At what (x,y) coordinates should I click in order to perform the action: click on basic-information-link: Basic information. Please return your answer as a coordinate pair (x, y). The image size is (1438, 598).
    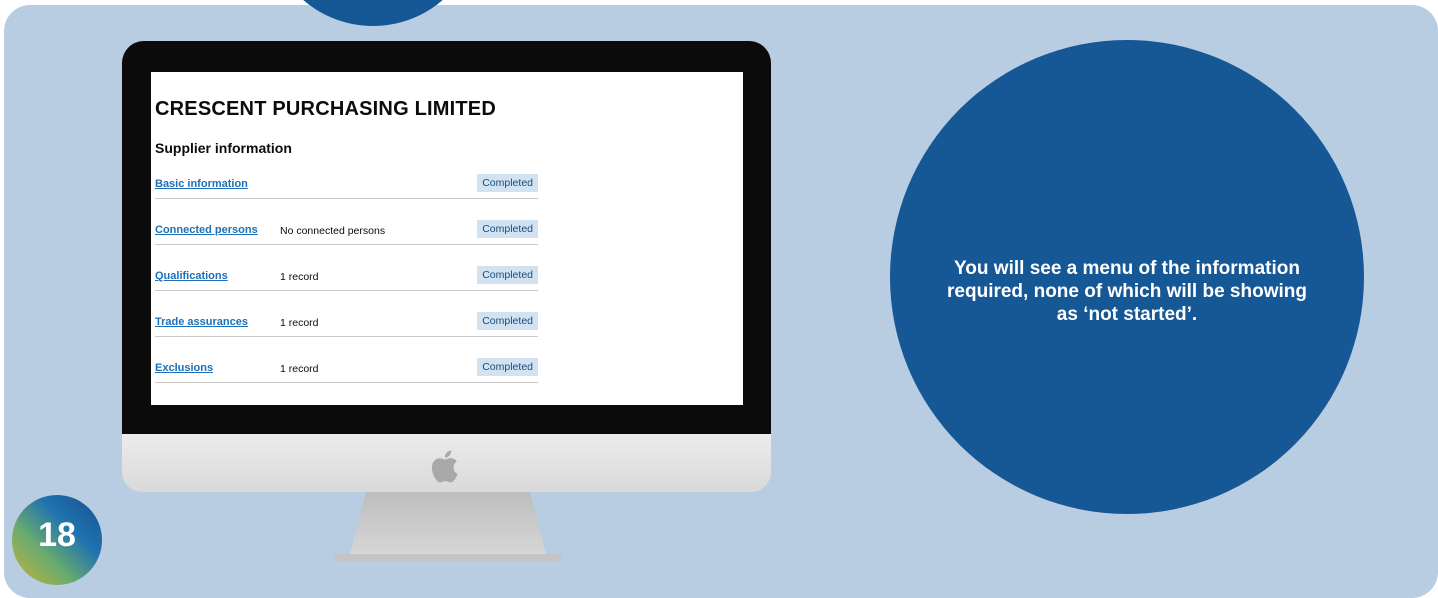
    Looking at the image, I should click on (201, 184).